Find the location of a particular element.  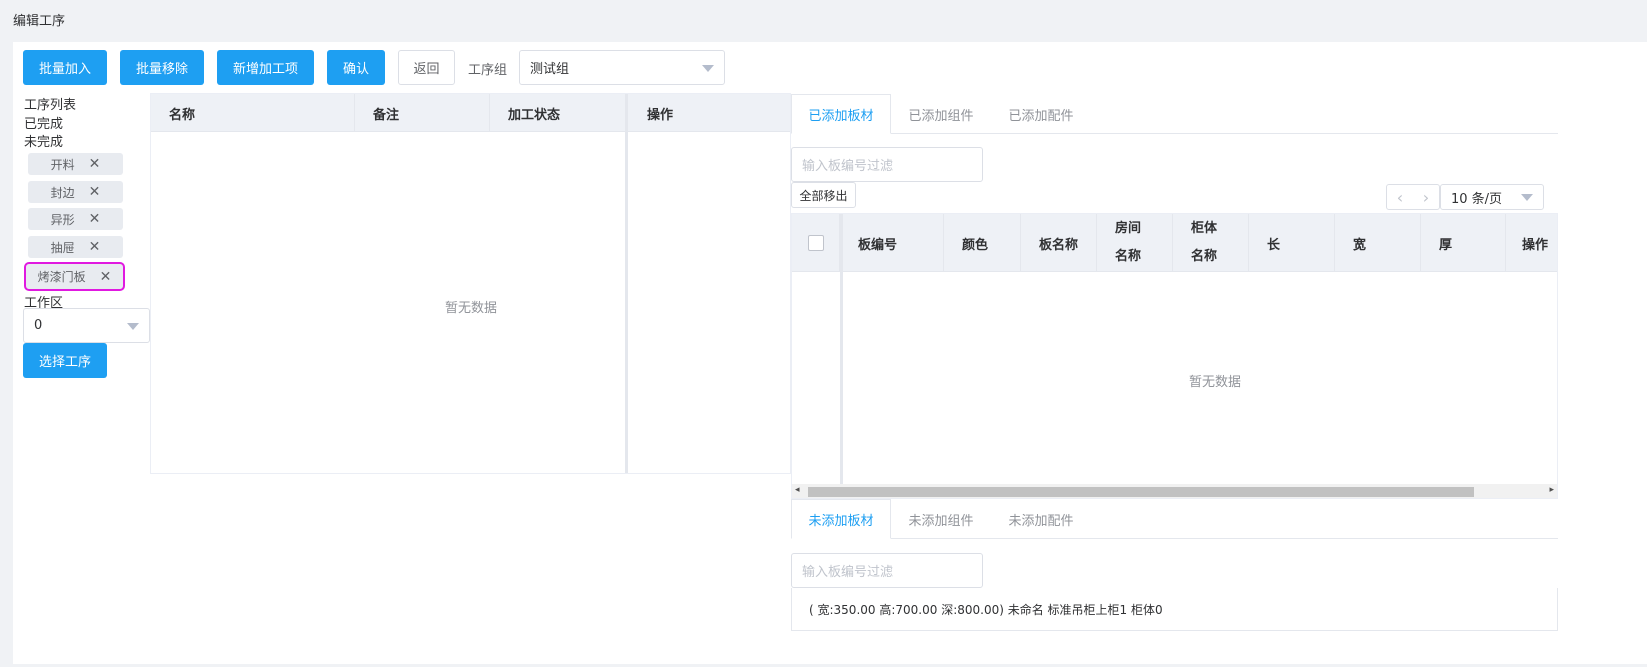

scrollbar-thumb is located at coordinates (1141, 492).